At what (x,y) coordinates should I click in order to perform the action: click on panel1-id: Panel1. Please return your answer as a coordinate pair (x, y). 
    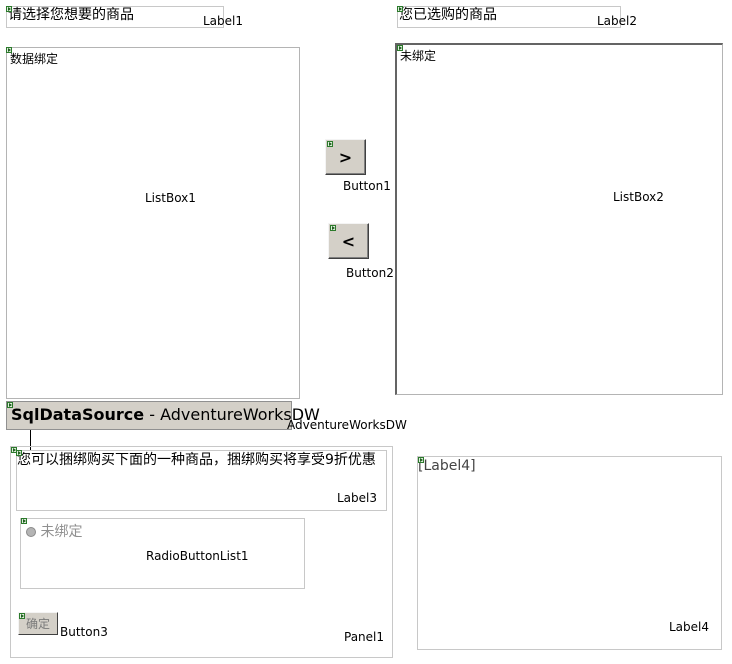
    Looking at the image, I should click on (364, 637).